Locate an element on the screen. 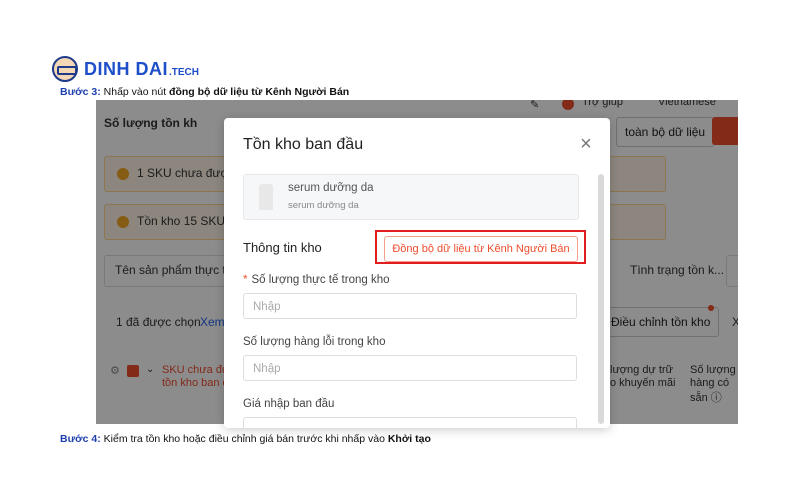 The width and height of the screenshot is (800, 500). nerd-avatar-icon is located at coordinates (65, 69).